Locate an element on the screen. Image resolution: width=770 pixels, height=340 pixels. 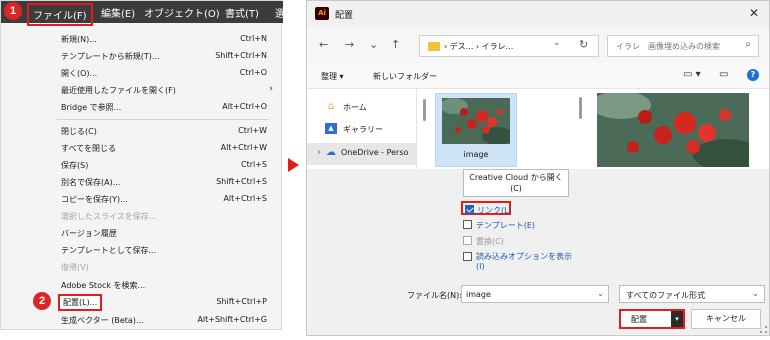
menu-item-browse-bridge: Bridge で参照... Alt+Ctrl+O is located at coordinates (142, 107).